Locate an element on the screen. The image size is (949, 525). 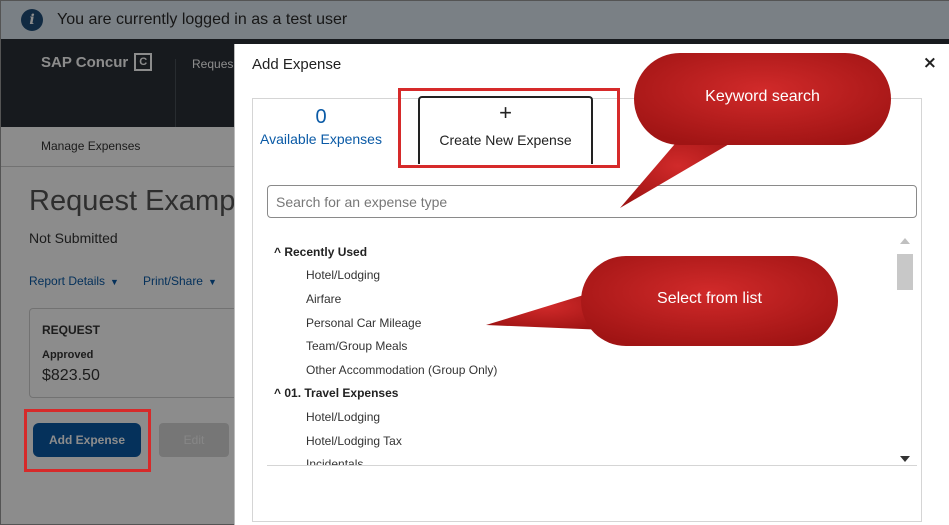
create-label: Create New Expense is located at coordinates (505, 140).